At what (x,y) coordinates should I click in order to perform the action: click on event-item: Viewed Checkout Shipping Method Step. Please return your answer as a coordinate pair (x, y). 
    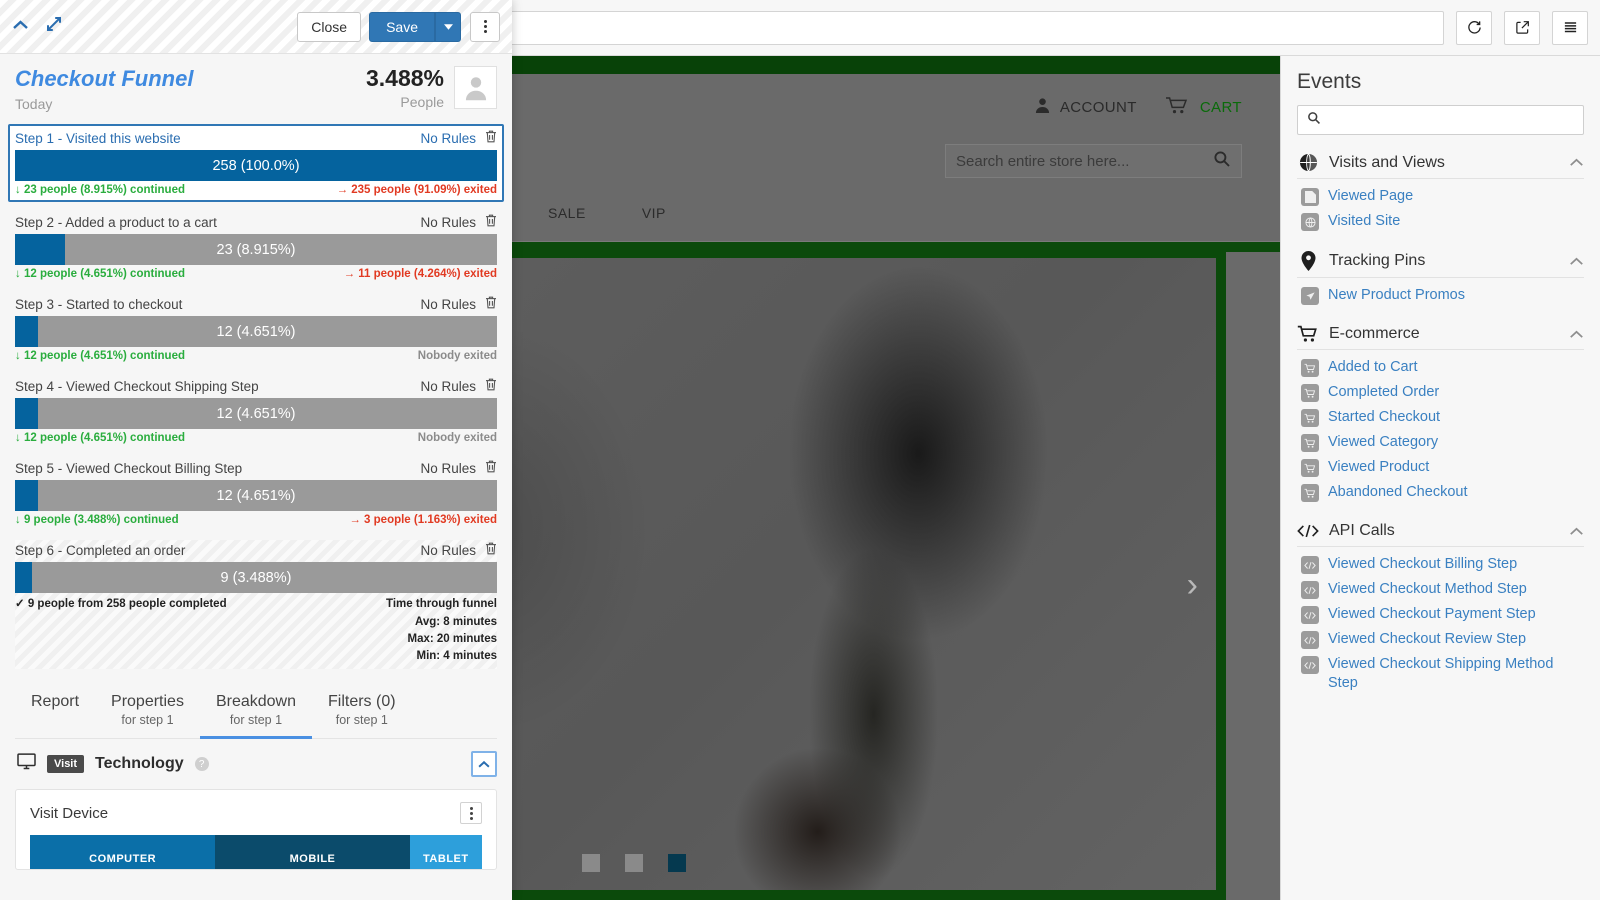
    Looking at the image, I should click on (1440, 674).